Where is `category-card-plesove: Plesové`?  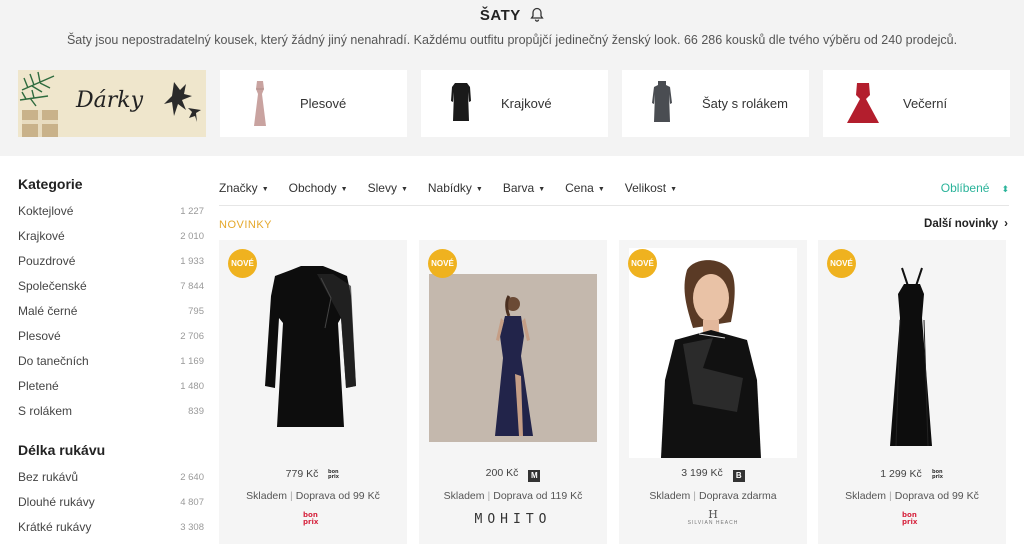
category-card-plesove: Plesové is located at coordinates (313, 103).